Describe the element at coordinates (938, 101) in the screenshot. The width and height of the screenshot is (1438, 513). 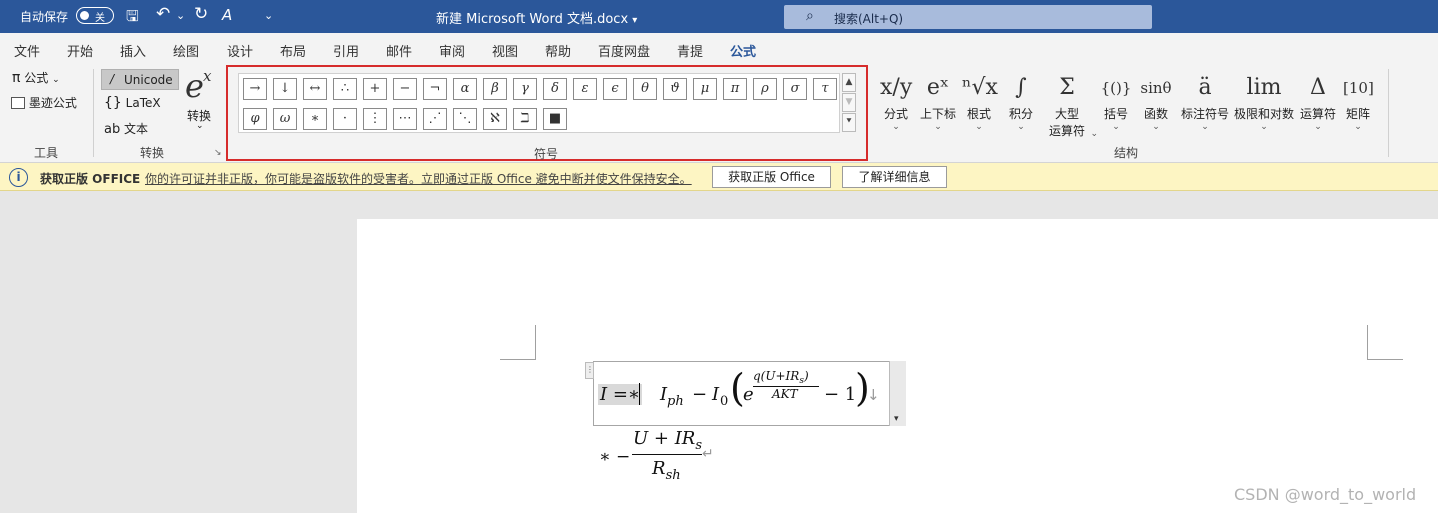
I see `script-button: eˣ 上下标 ⌄` at that location.